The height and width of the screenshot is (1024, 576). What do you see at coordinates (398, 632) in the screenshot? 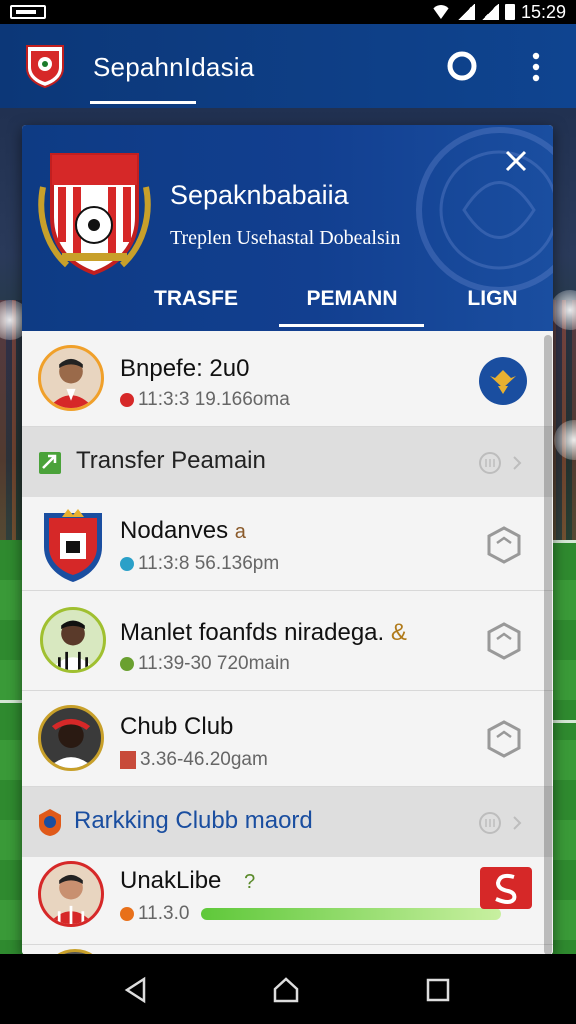
I see `row-badge: &` at bounding box center [398, 632].